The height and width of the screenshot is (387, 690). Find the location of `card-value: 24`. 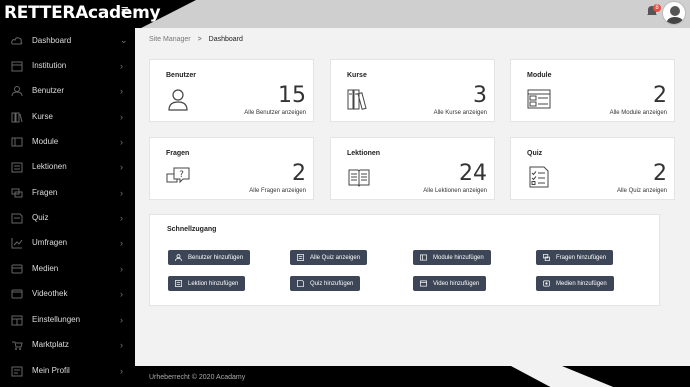

card-value: 24 is located at coordinates (473, 173).